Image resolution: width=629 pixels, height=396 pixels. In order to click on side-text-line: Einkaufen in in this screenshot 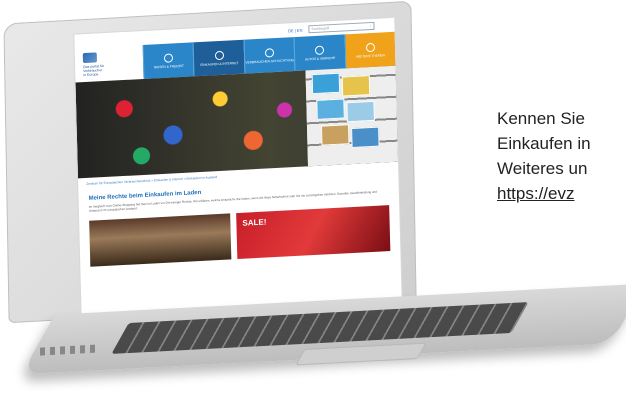, I will do `click(544, 143)`.